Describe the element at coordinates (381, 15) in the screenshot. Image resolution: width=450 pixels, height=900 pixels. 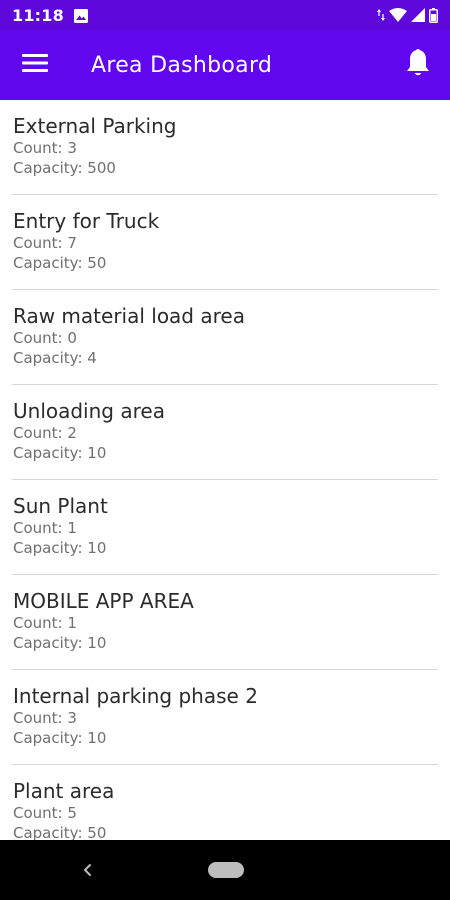
I see `data-arrows-icon` at that location.